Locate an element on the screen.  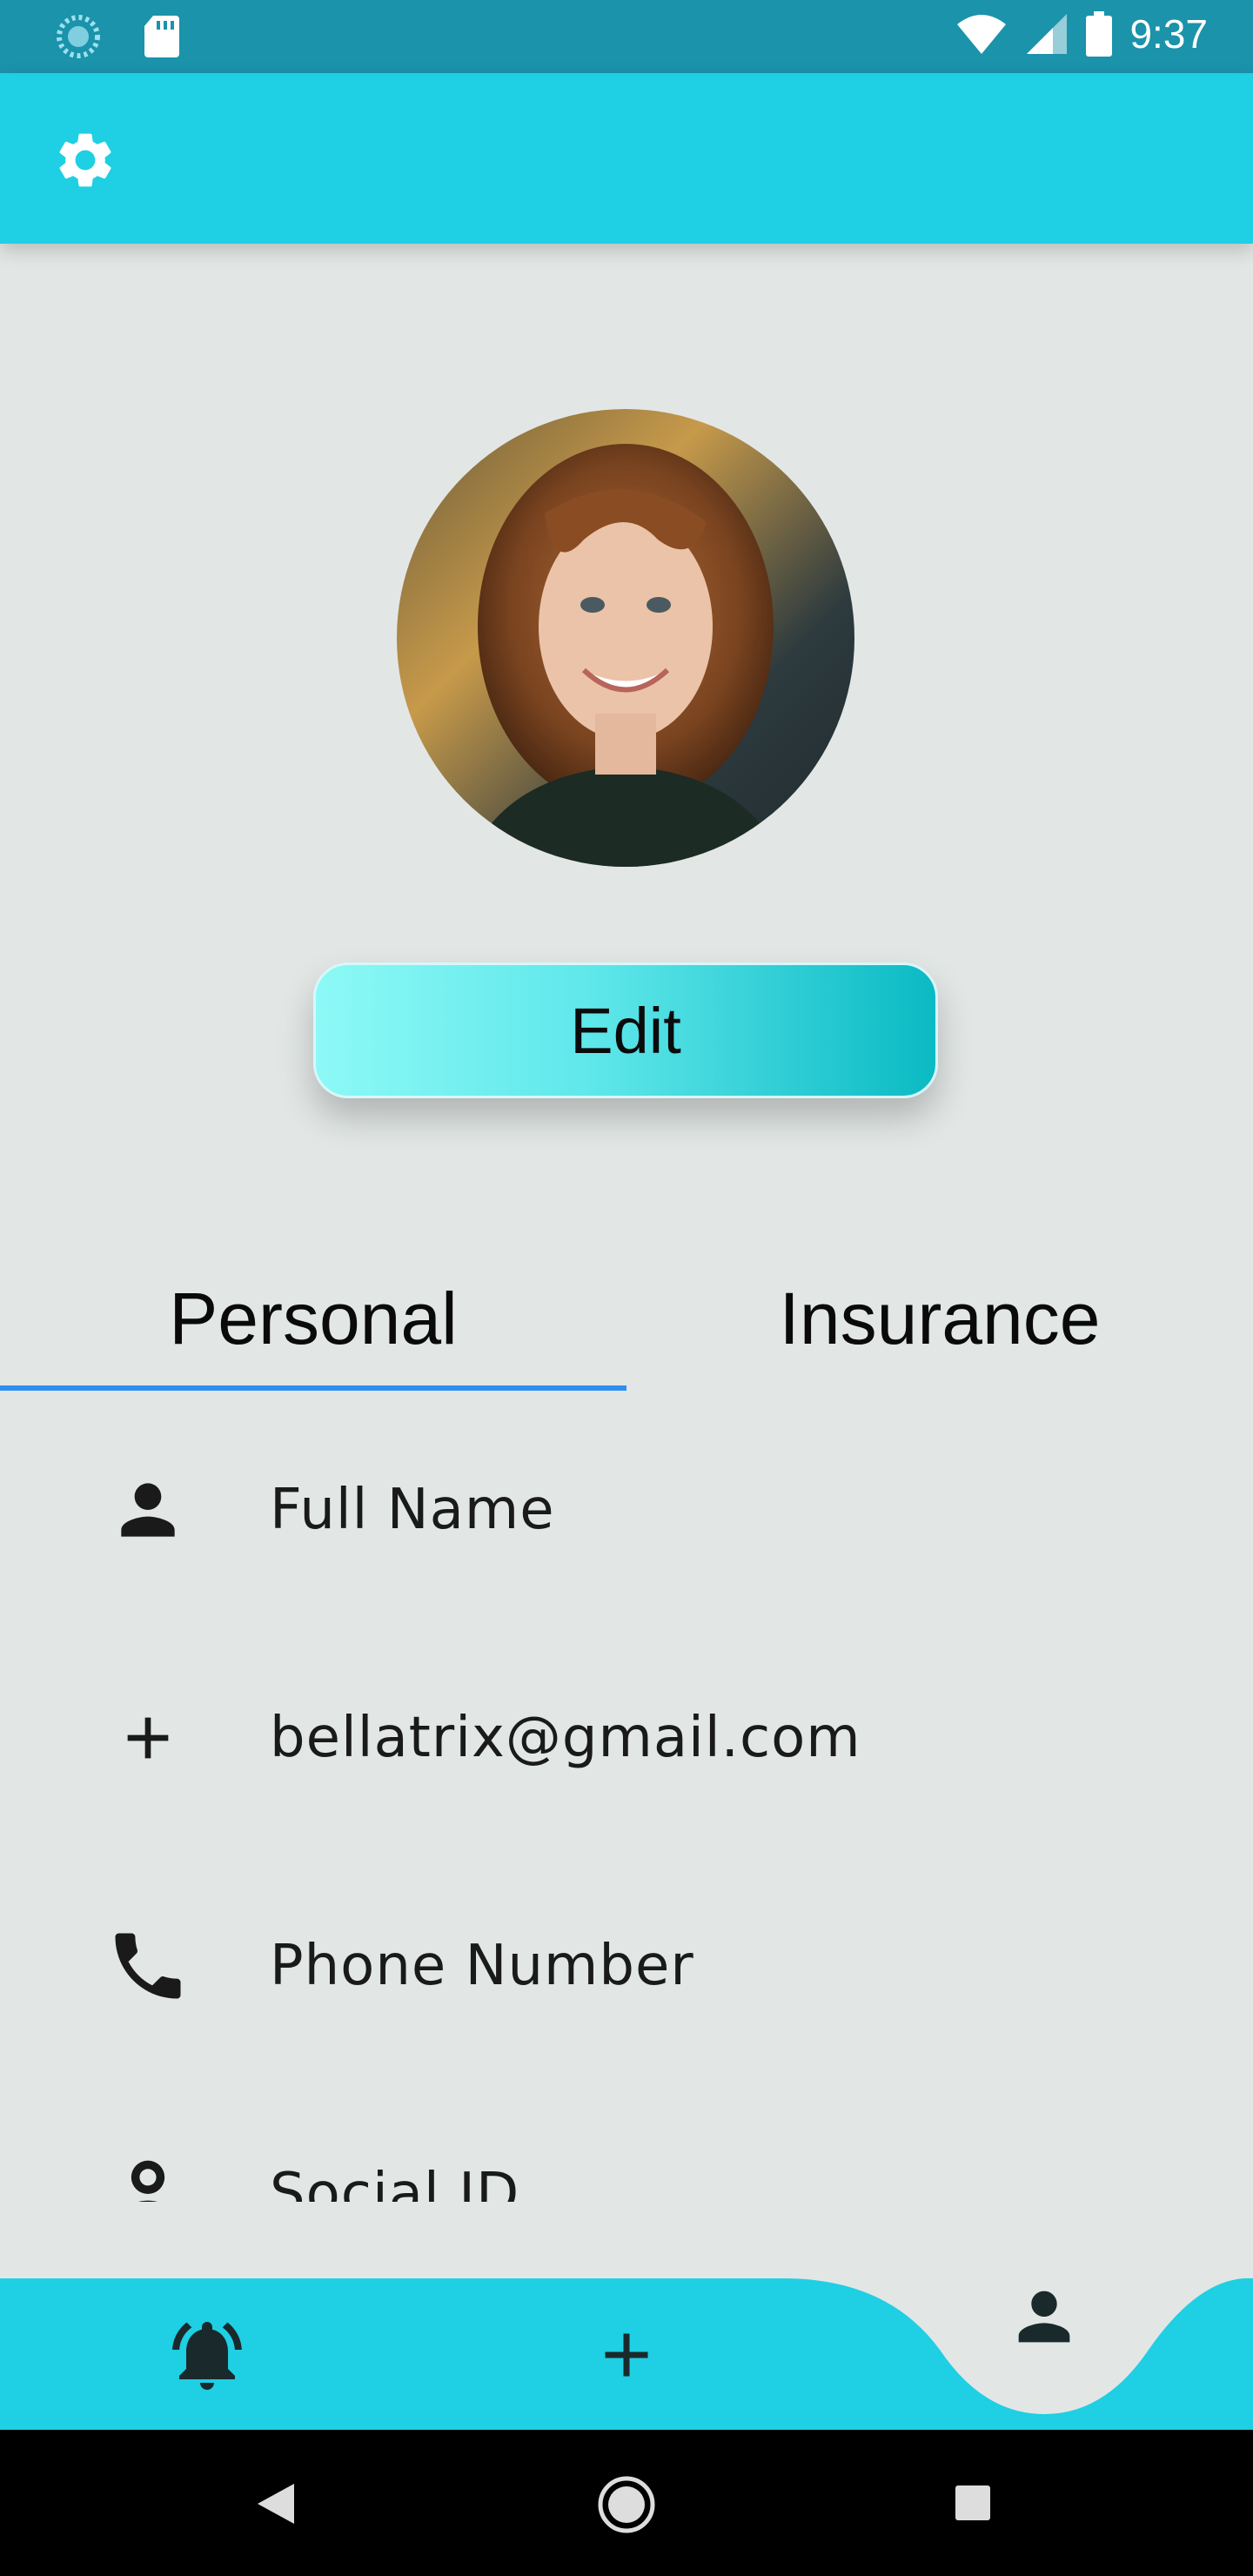
field-label: Full Name is located at coordinates (412, 1510).